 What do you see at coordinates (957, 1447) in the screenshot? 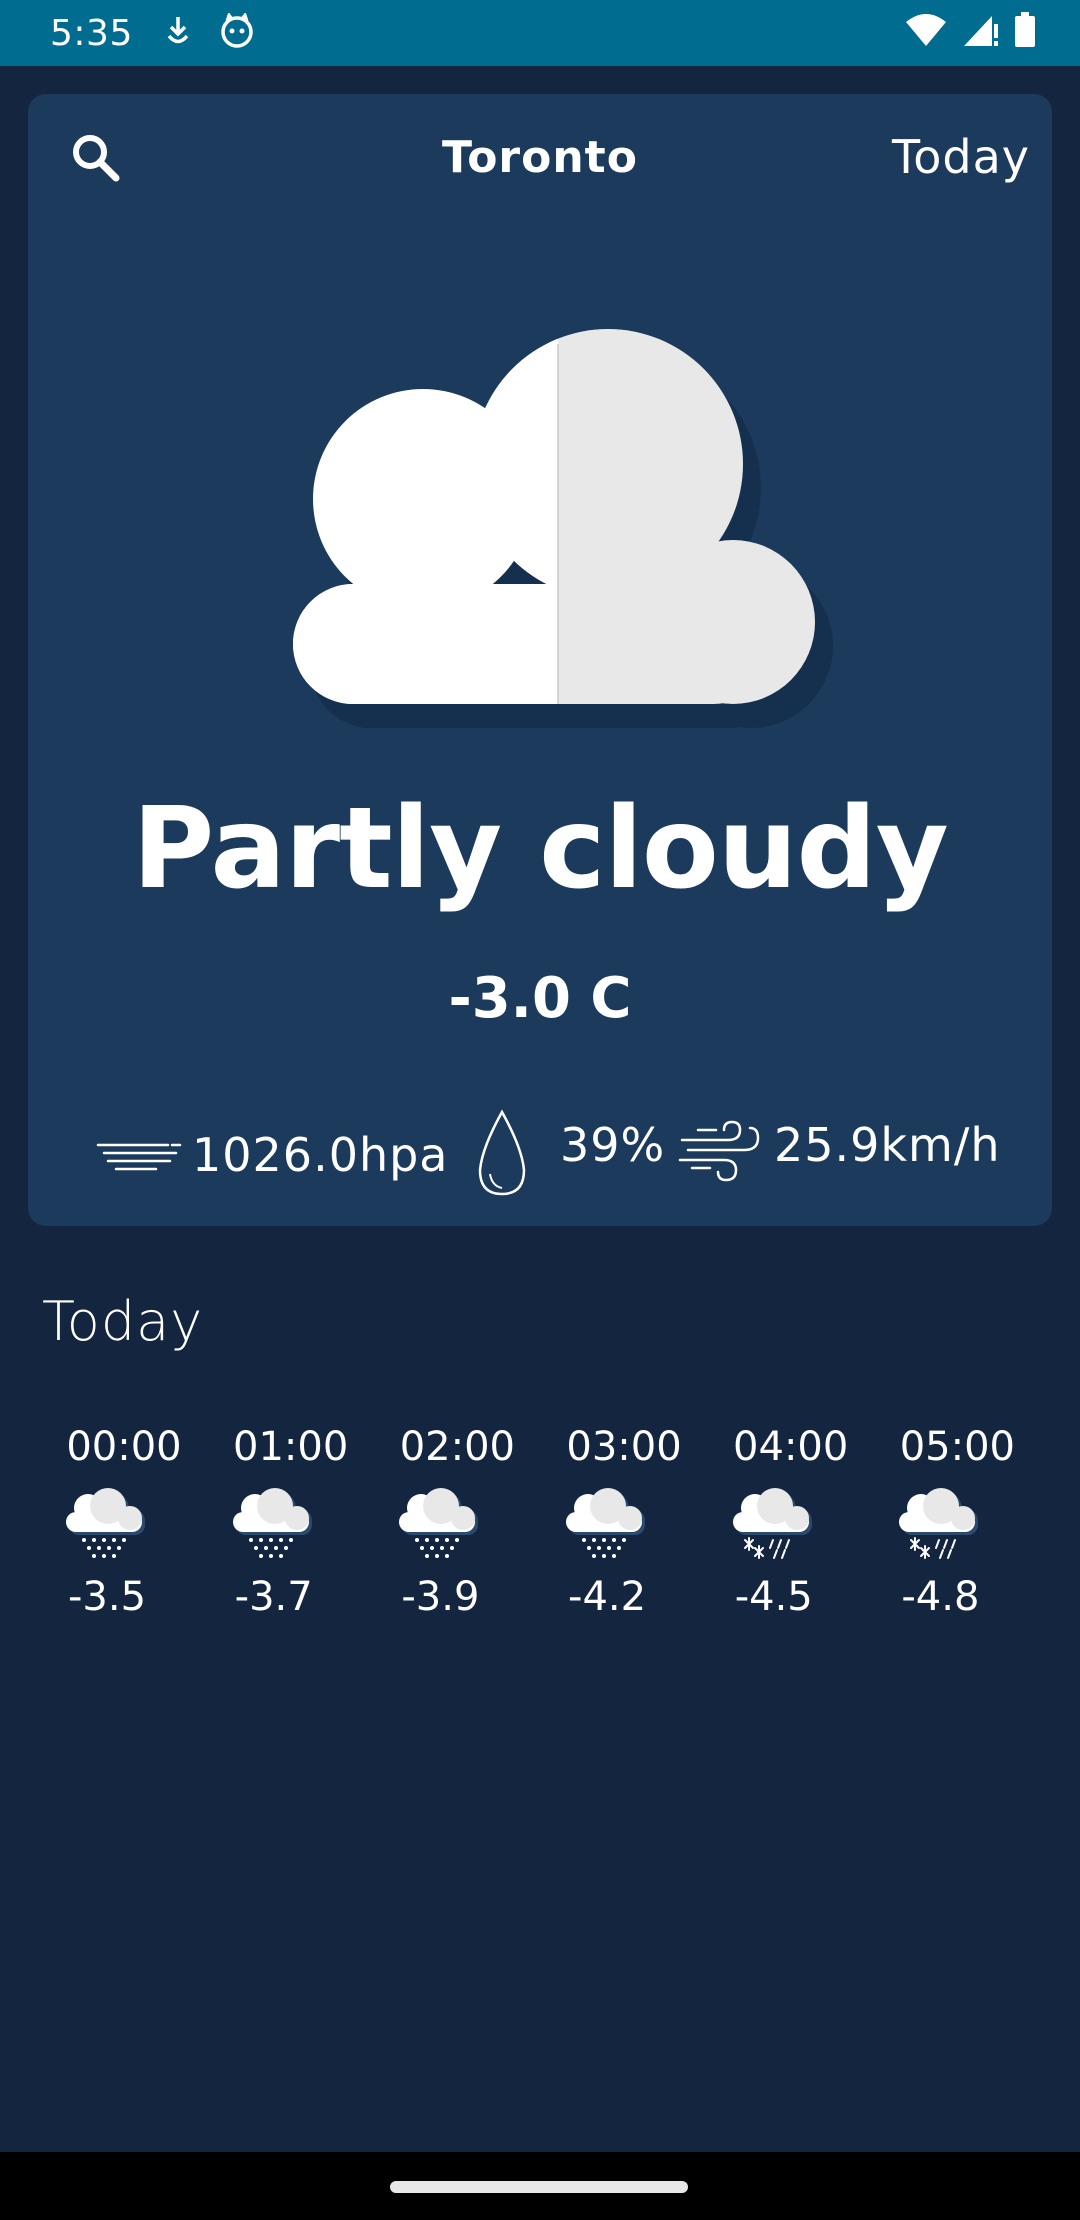
I see `hour-time: 05:00` at bounding box center [957, 1447].